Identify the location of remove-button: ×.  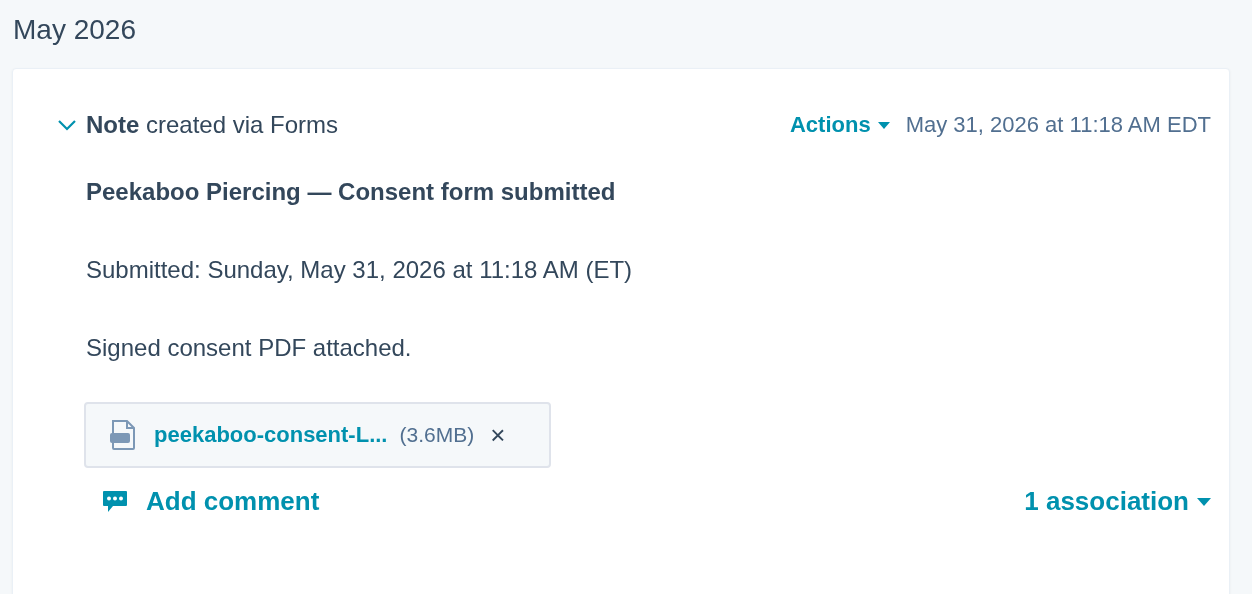
(496, 435).